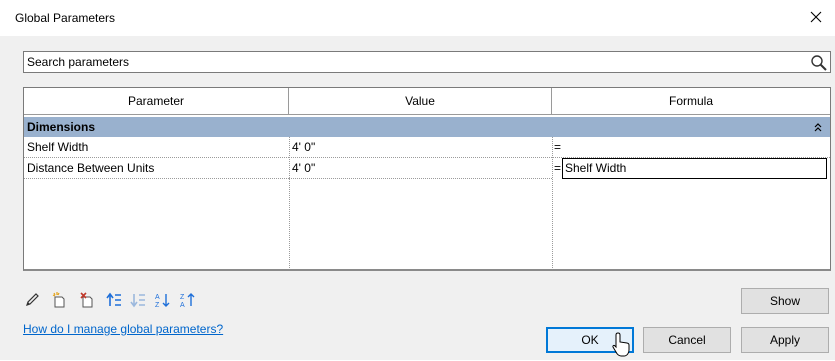 The width and height of the screenshot is (835, 361). I want to click on sort-ascending-icon: AZ, so click(162, 300).